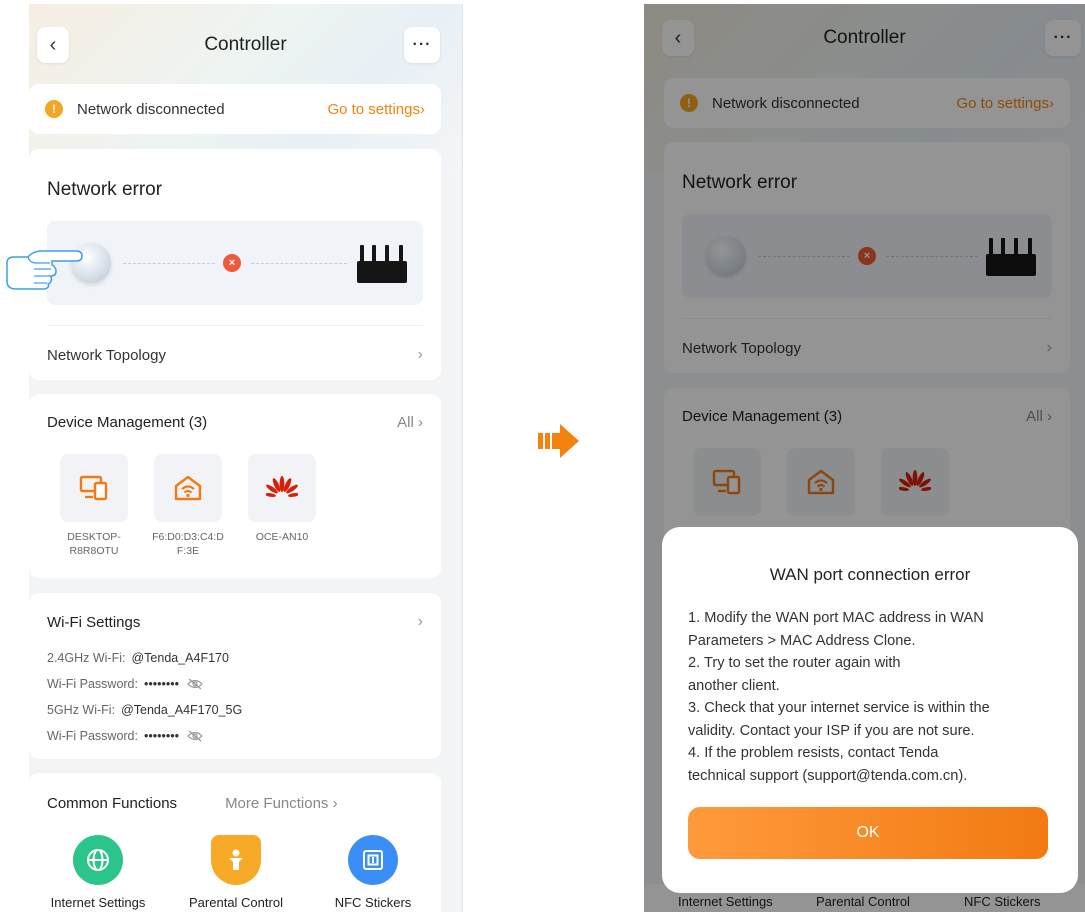 The height and width of the screenshot is (912, 1085). I want to click on network-error-title: Network error, so click(105, 189).